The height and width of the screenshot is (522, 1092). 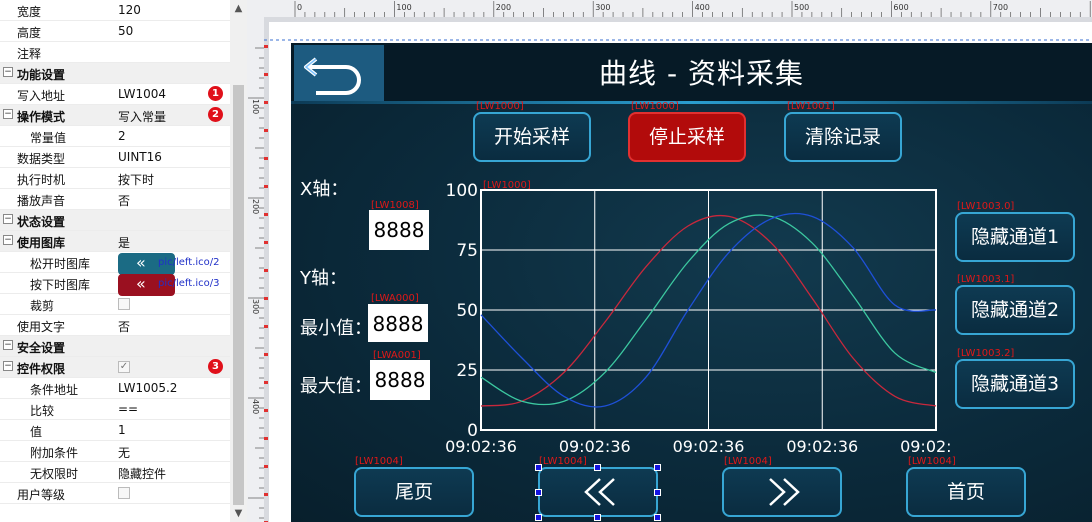 I want to click on property-value: 是, so click(x=124, y=242).